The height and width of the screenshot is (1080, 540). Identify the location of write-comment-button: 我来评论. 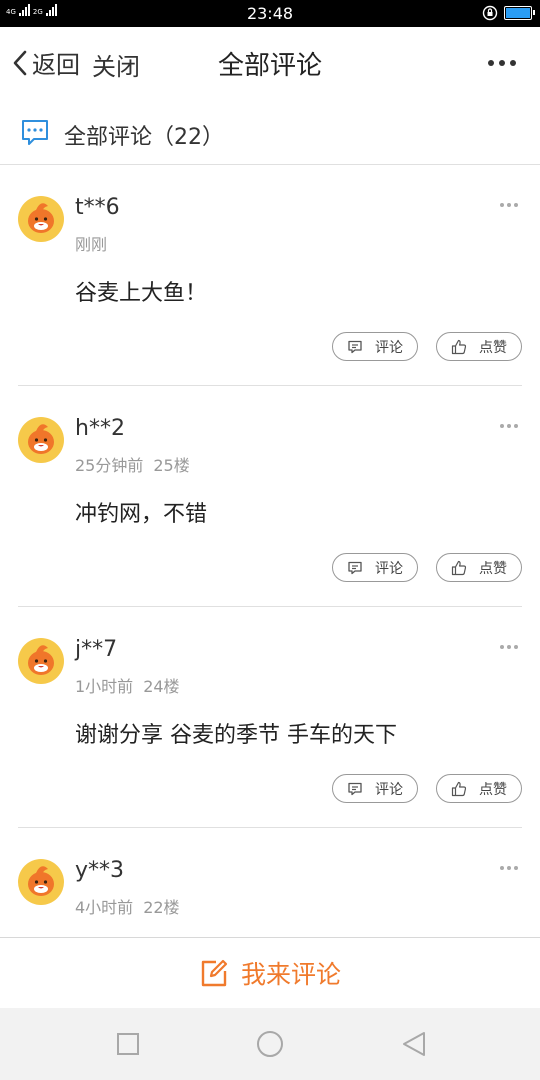
(270, 972).